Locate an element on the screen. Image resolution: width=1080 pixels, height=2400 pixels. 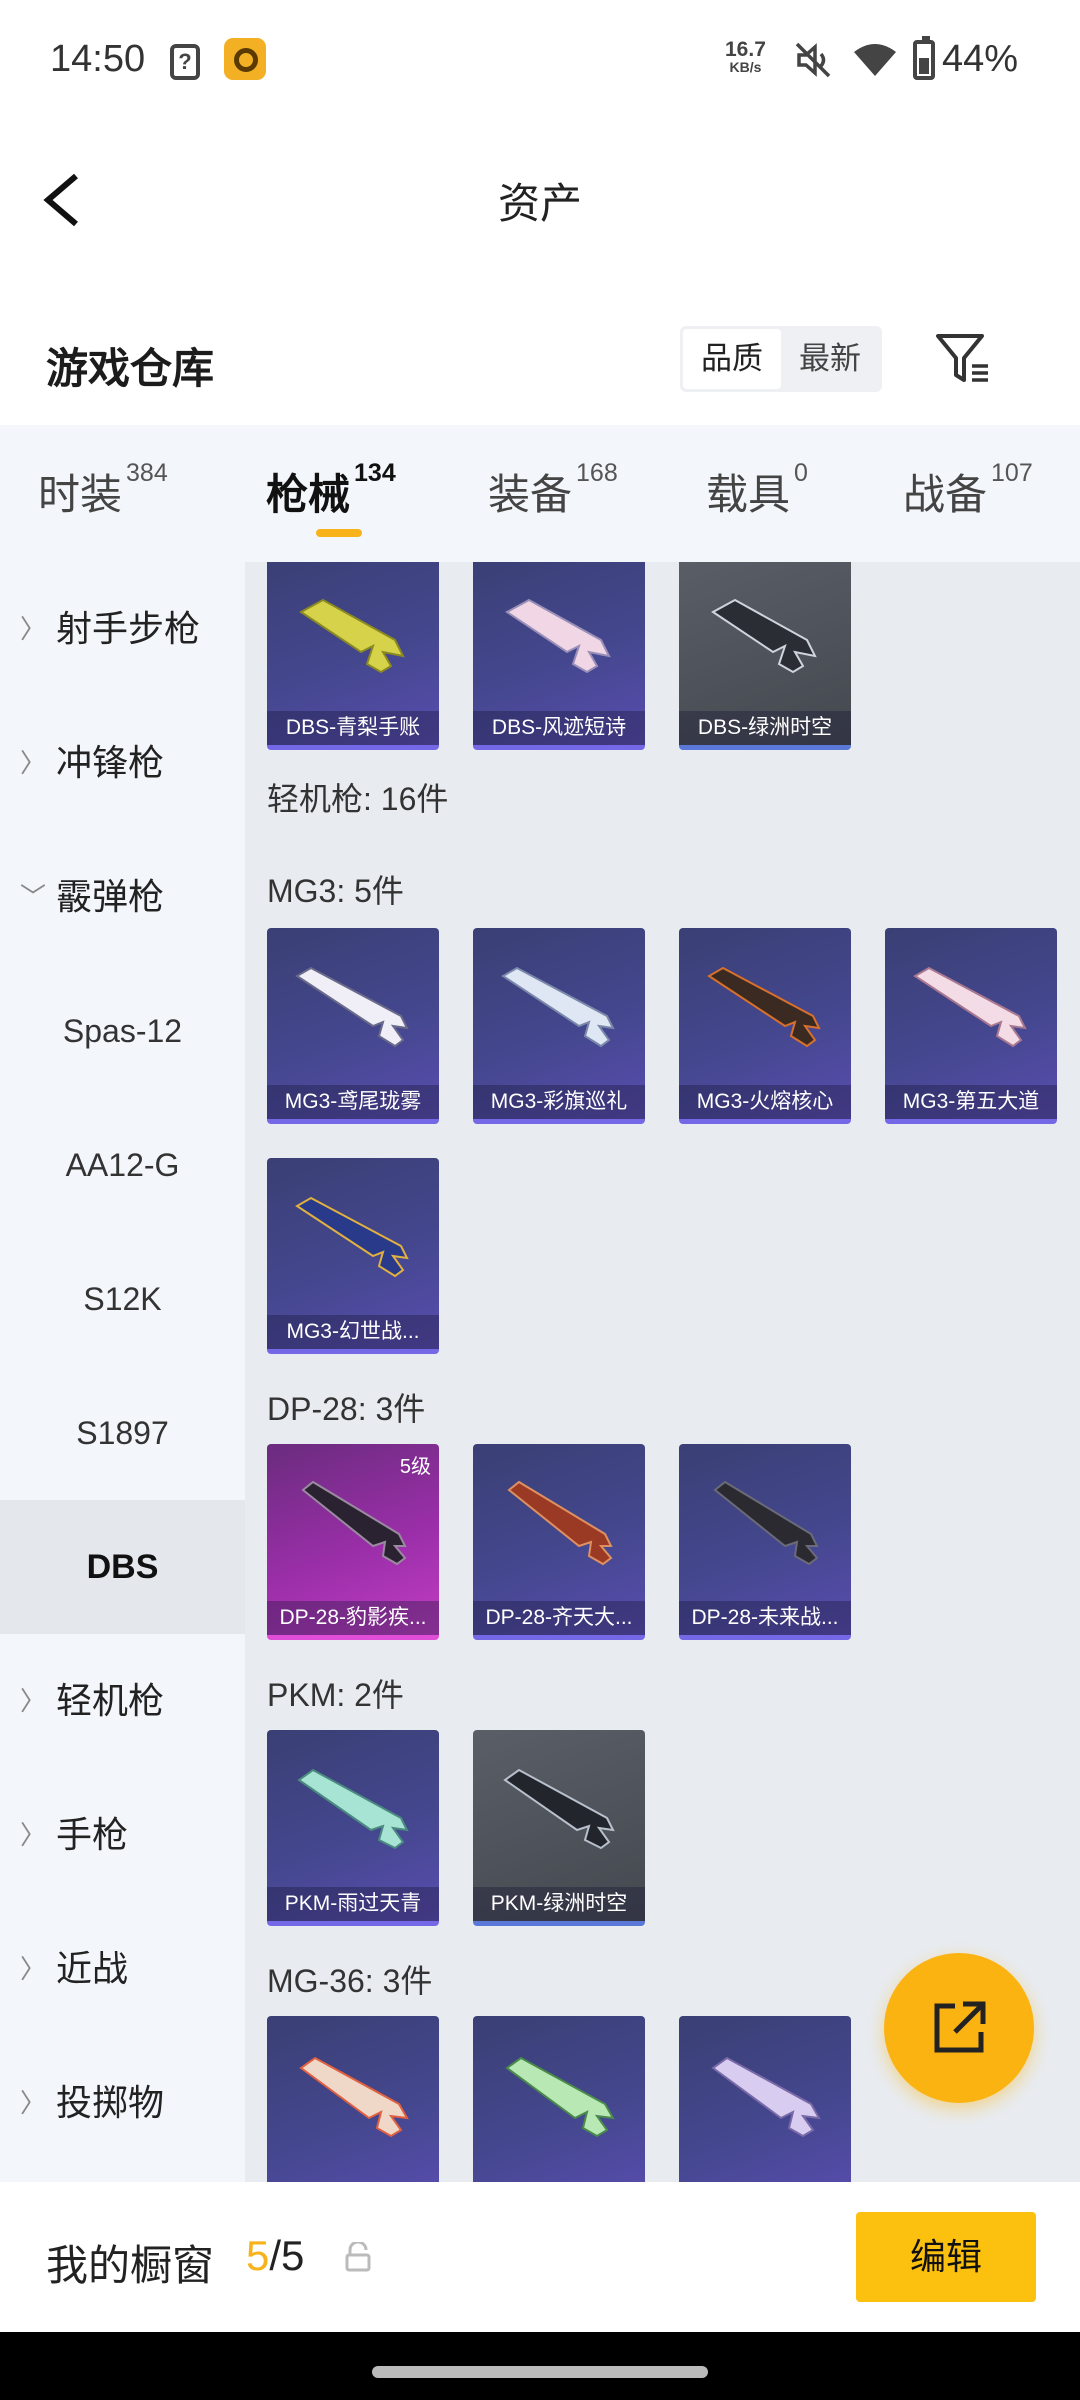
sidebar-item-smg: 〉冲锋枪 is located at coordinates (122, 763).